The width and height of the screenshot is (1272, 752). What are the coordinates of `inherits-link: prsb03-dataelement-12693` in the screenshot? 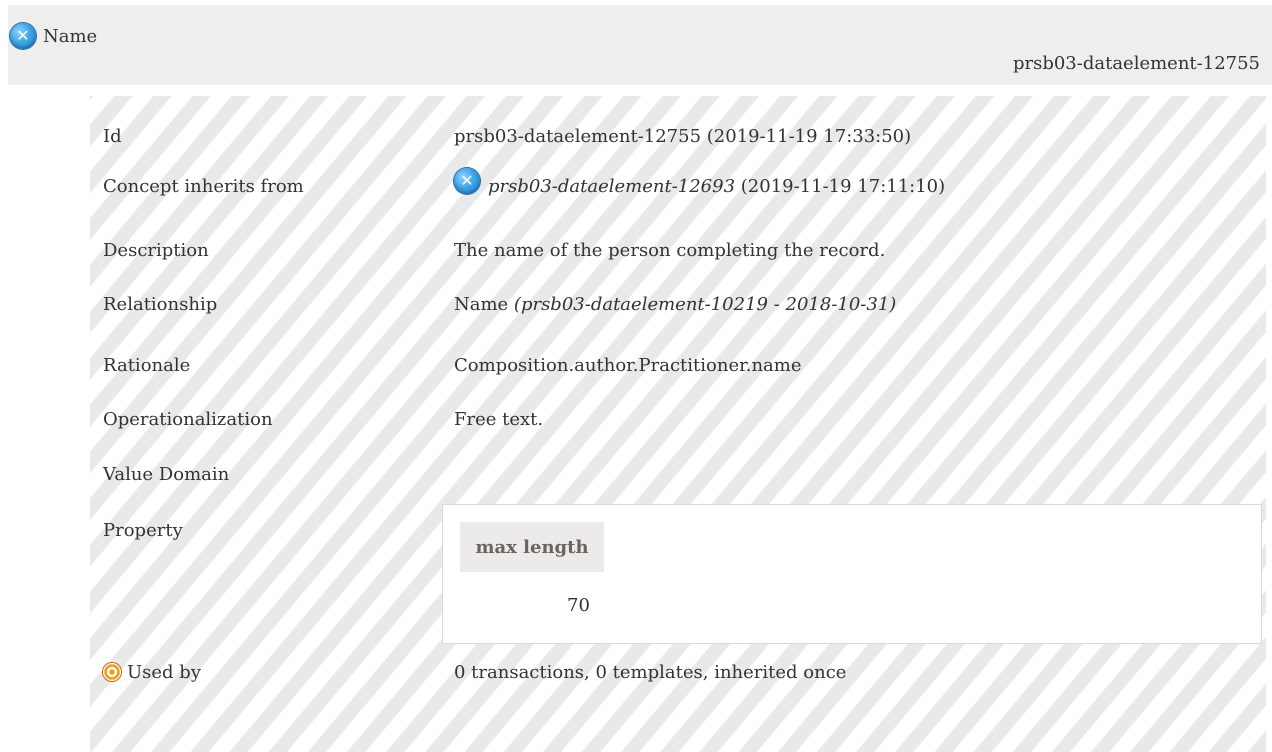 It's located at (611, 186).